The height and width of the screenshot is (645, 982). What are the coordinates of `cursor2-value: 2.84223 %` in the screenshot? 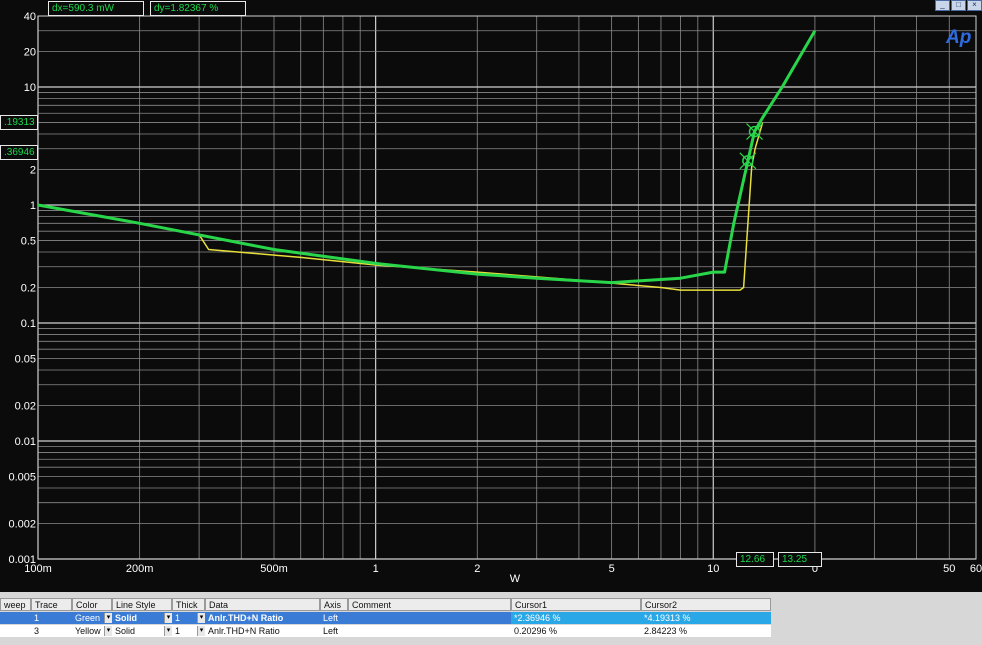 It's located at (706, 631).